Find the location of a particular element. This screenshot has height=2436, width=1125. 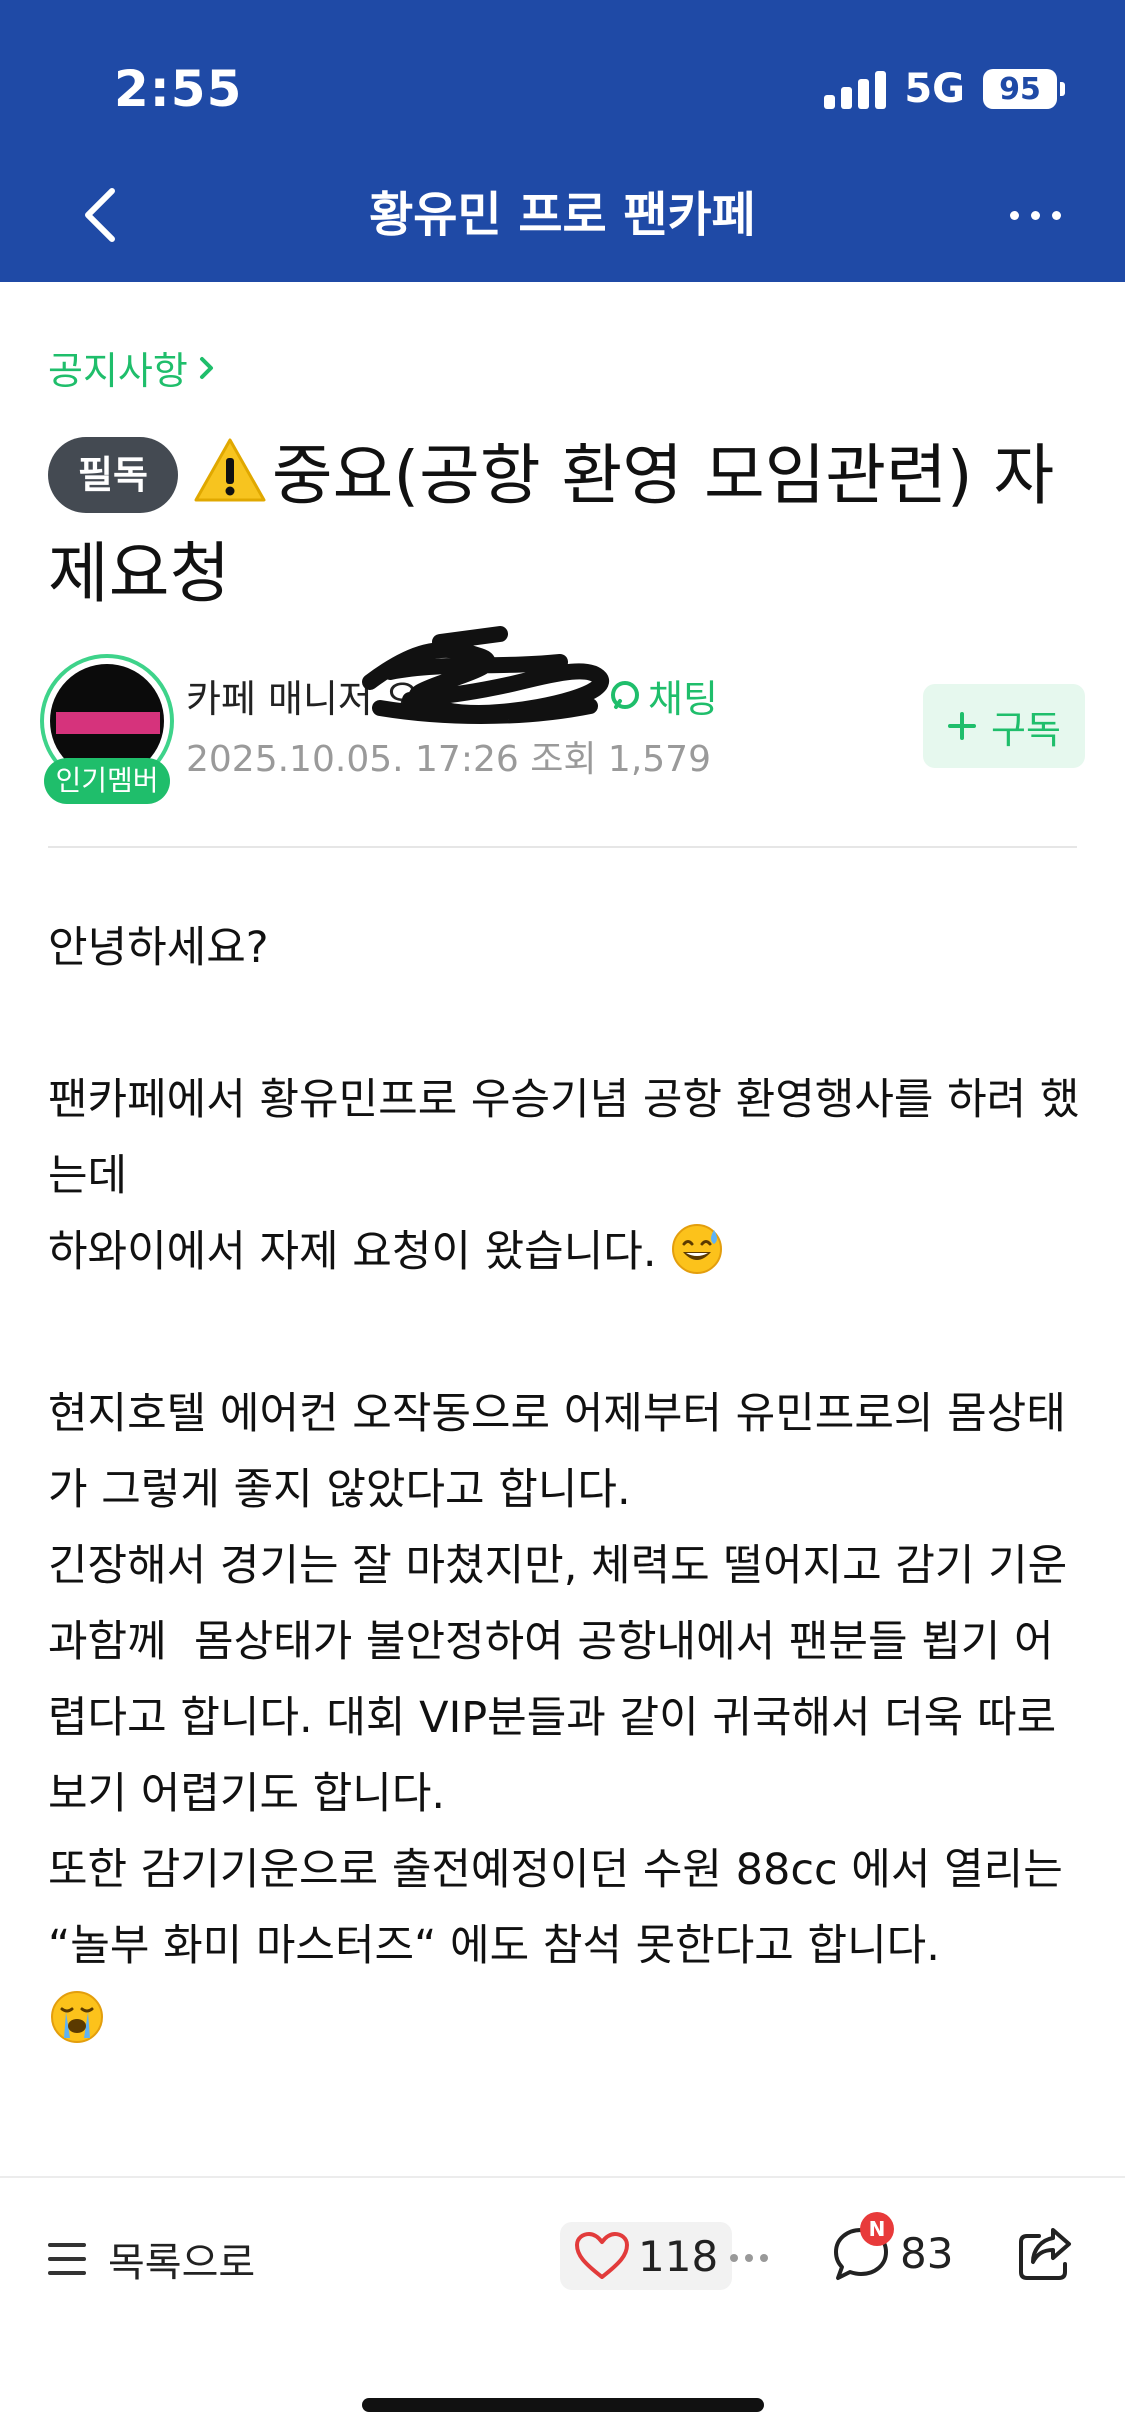

top-app-bar: 2:55 5G 95 황유민 프로 팬카페 is located at coordinates (562, 141).